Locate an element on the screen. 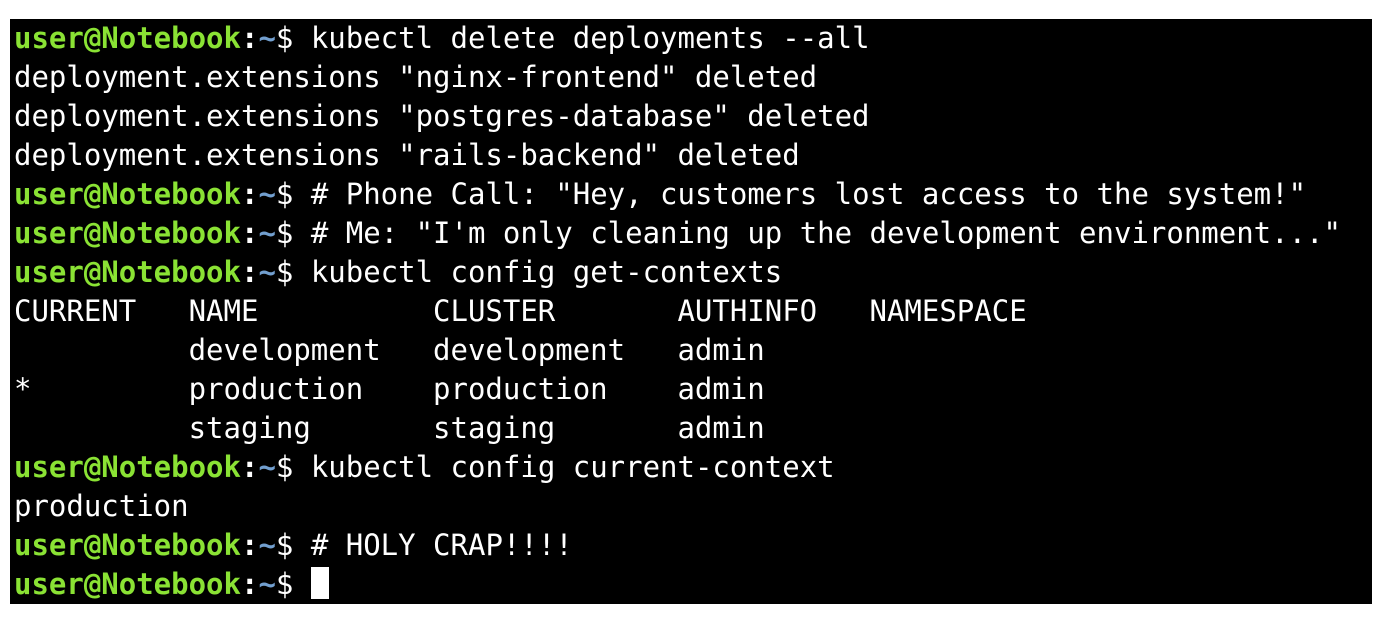 This screenshot has width=1388, height=624. command-text: kubectl config current-context is located at coordinates (572, 467).